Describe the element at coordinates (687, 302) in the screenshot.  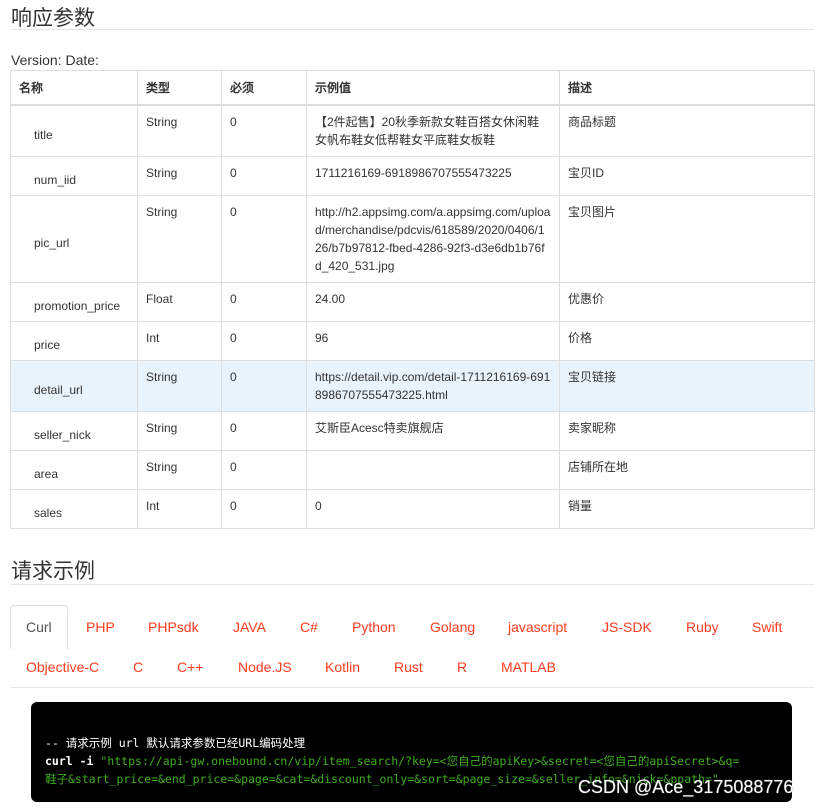
I see `param-desc: 优惠价` at that location.